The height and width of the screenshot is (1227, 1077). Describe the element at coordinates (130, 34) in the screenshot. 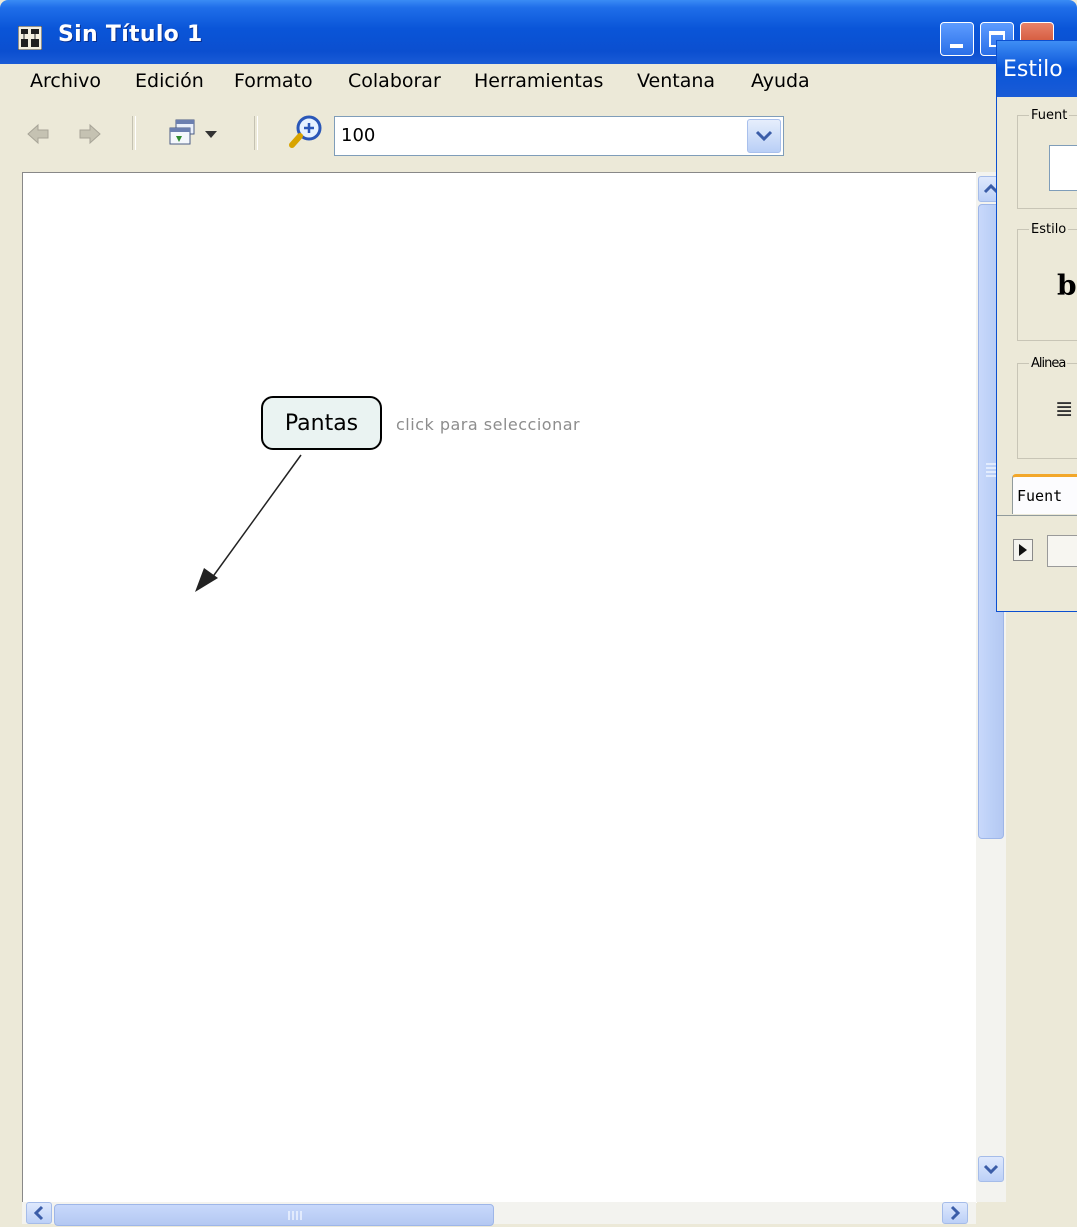

I see `window-title: Sin Título 1` at that location.